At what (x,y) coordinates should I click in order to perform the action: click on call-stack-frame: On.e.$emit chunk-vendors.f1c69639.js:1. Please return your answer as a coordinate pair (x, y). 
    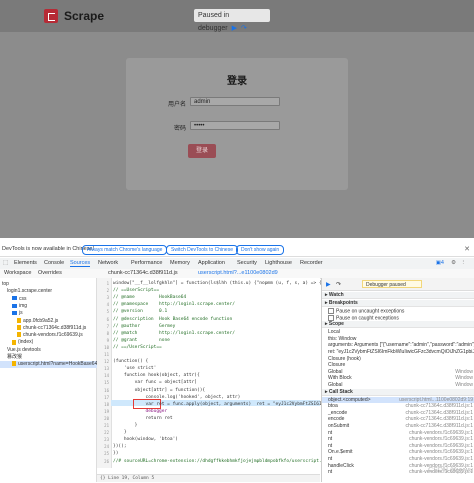
    Looking at the image, I should click on (398, 452).